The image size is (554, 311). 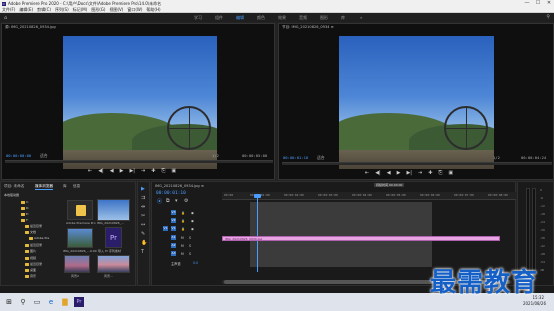 I want to click on program-resolution-select: 1/2, so click(x=496, y=157).